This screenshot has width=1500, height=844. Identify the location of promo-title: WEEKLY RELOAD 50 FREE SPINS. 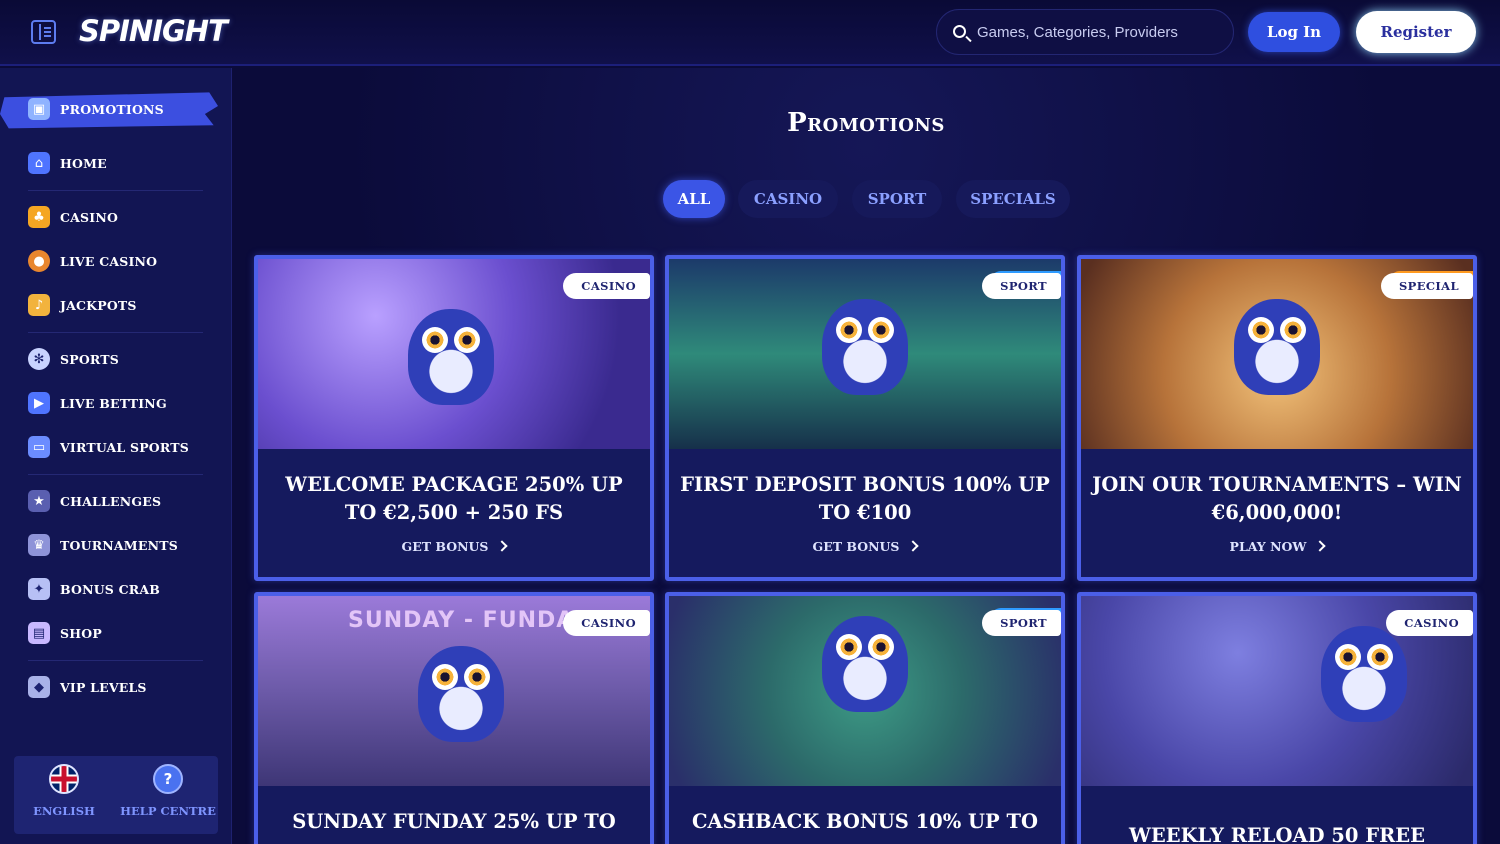
(1277, 834).